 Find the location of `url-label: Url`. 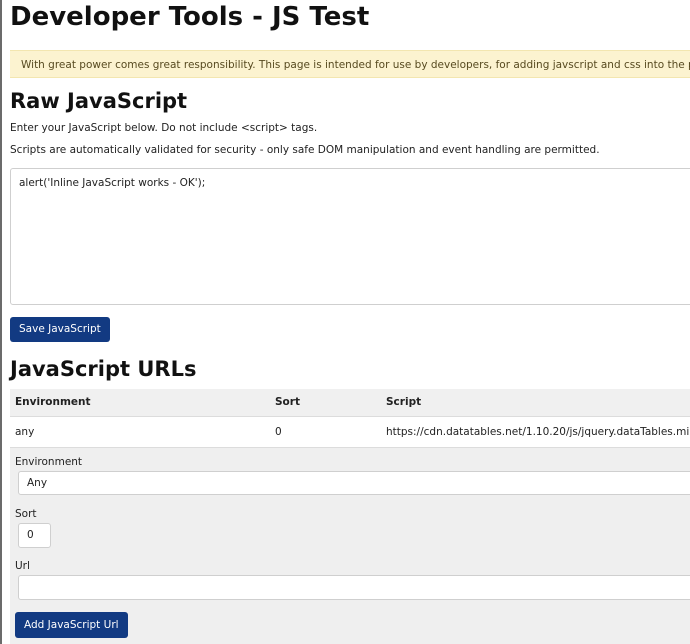

url-label: Url is located at coordinates (22, 566).